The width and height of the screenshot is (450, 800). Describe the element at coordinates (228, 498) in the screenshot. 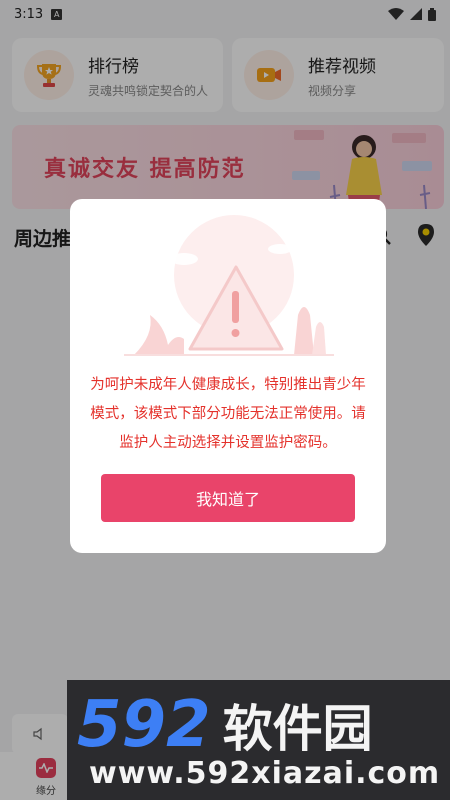

I see `acknowledge-button: 我知道了` at that location.